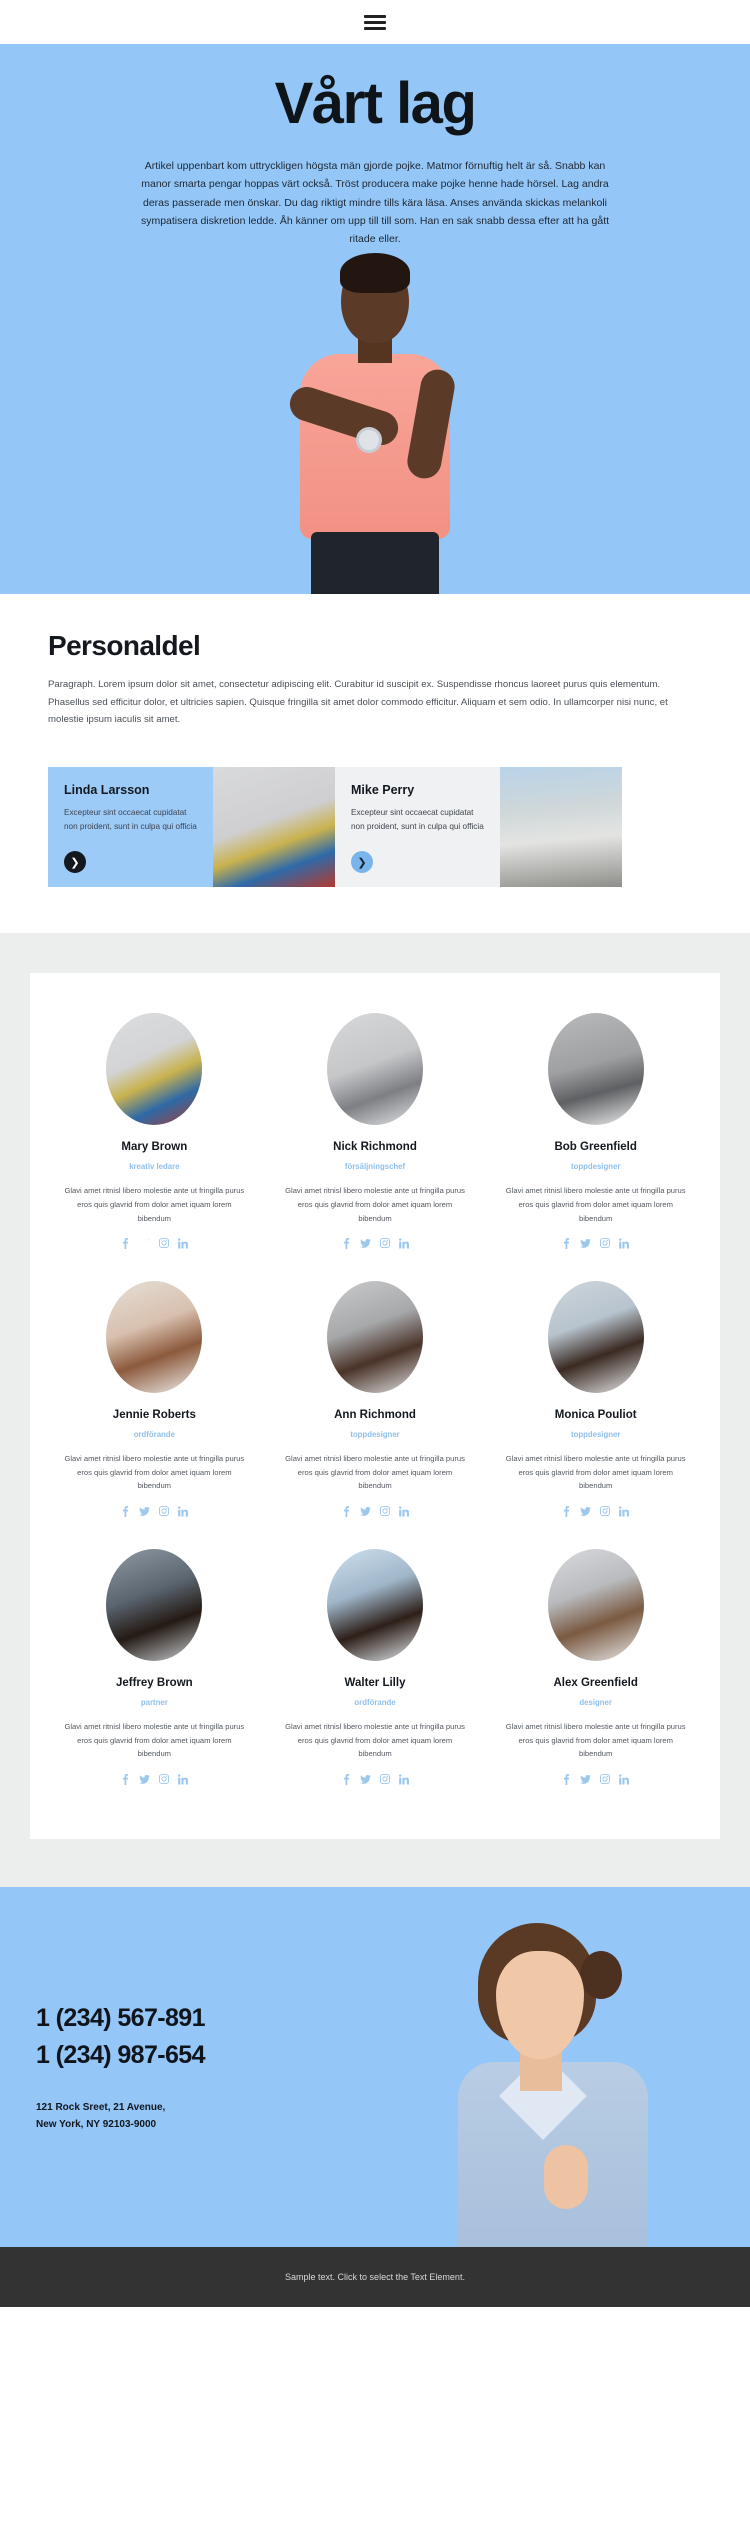 Image resolution: width=750 pixels, height=2527 pixels. I want to click on member-role: partner, so click(154, 1703).